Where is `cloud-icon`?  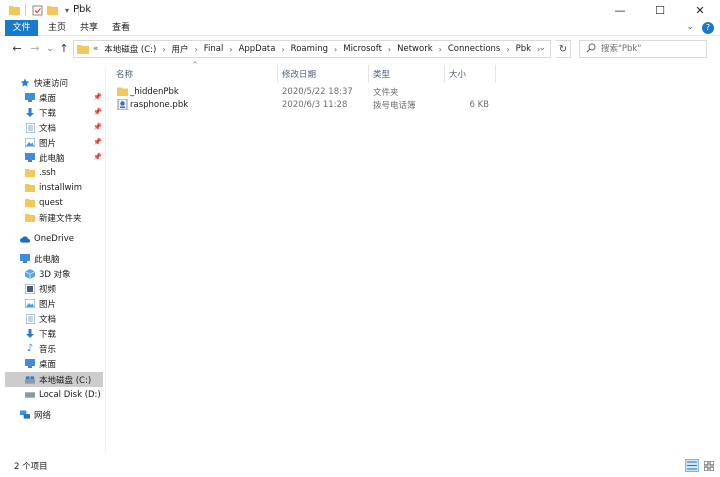 cloud-icon is located at coordinates (25, 239).